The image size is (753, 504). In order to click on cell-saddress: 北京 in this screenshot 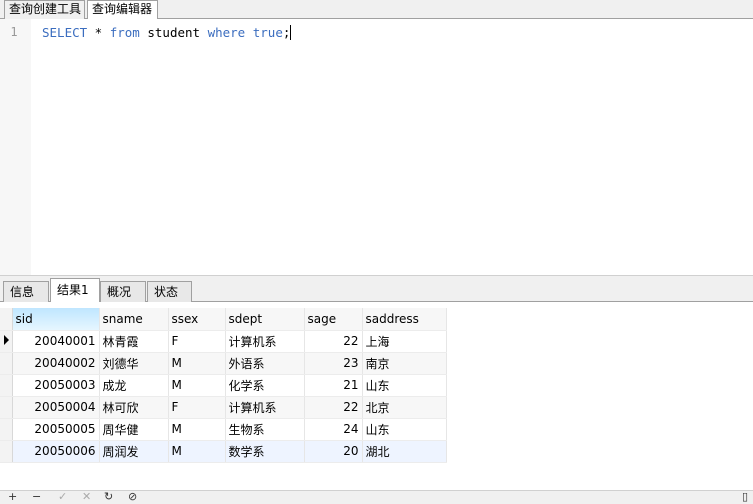, I will do `click(404, 407)`.